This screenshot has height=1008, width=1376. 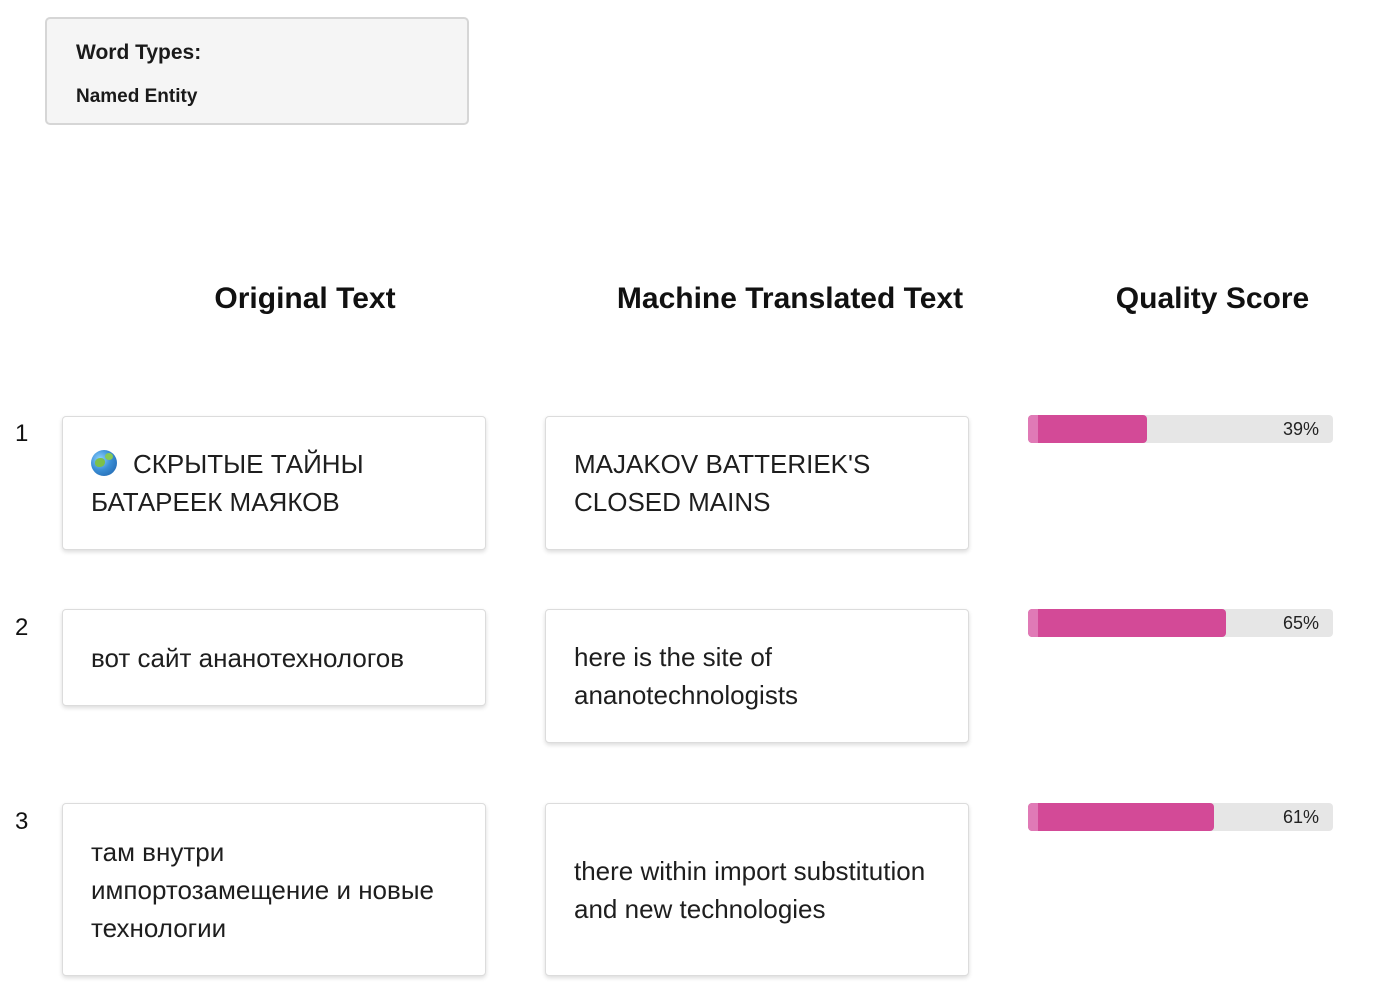 I want to click on quality-score-bar: 65%, so click(x=1180, y=623).